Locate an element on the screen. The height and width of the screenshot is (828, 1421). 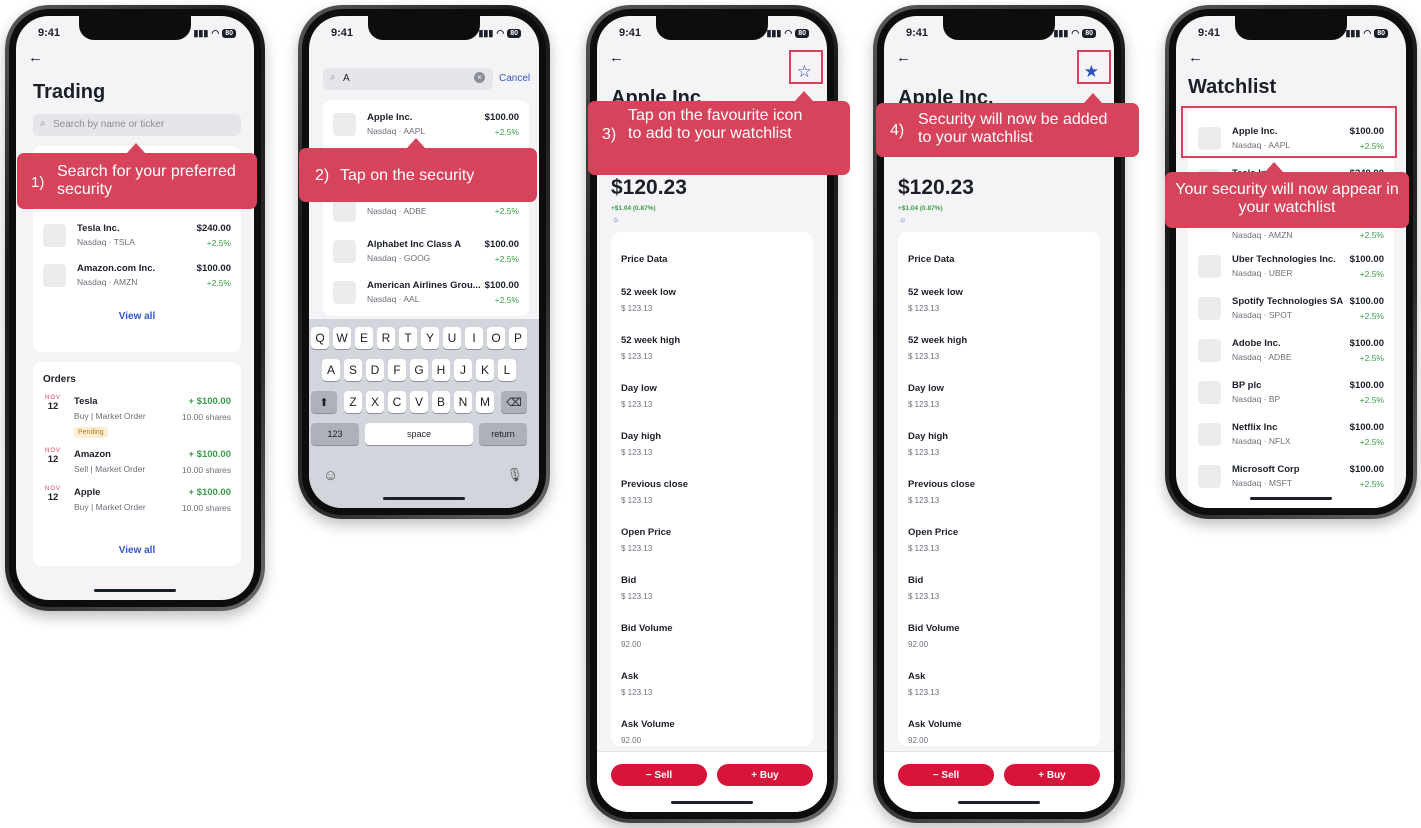
field-label: Ask Volume is located at coordinates (935, 724).